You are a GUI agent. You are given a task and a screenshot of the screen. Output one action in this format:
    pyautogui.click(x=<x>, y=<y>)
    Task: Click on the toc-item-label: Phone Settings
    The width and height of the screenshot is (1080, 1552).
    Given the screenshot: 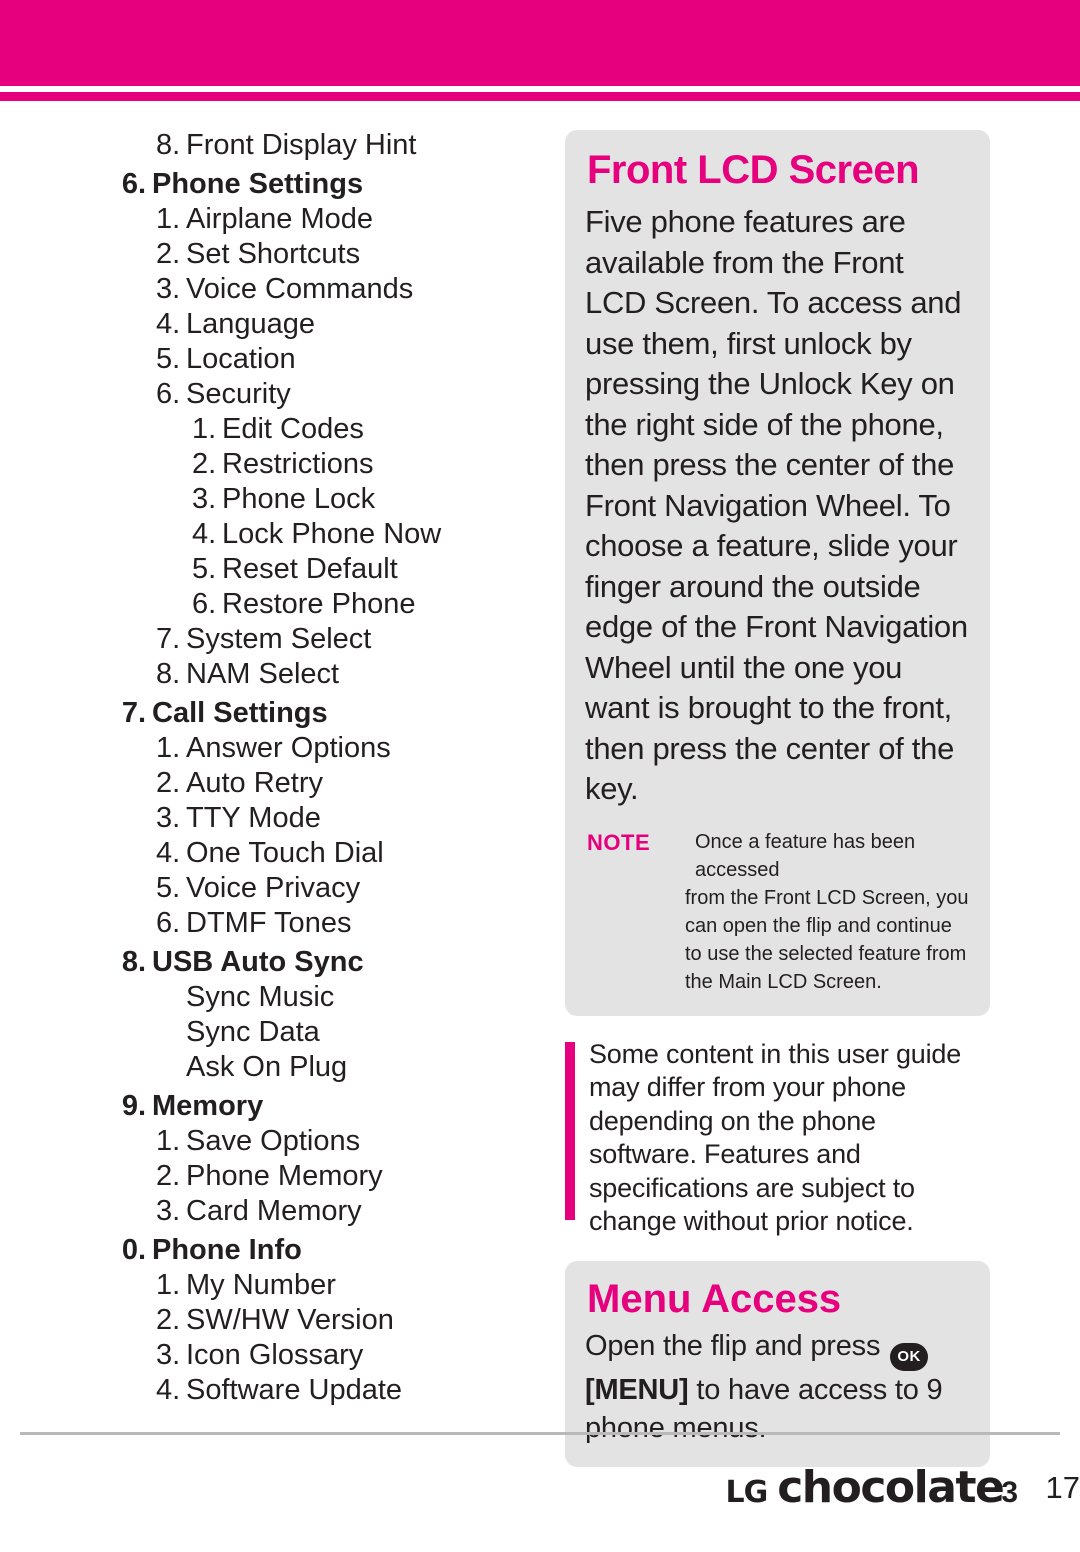 What is the action you would take?
    pyautogui.click(x=258, y=184)
    